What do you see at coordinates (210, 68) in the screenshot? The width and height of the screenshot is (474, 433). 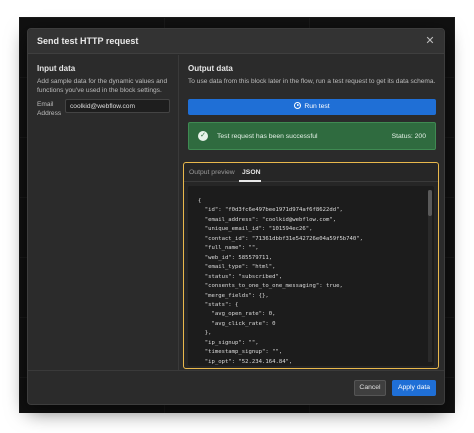 I see `output-data-title: Output data` at bounding box center [210, 68].